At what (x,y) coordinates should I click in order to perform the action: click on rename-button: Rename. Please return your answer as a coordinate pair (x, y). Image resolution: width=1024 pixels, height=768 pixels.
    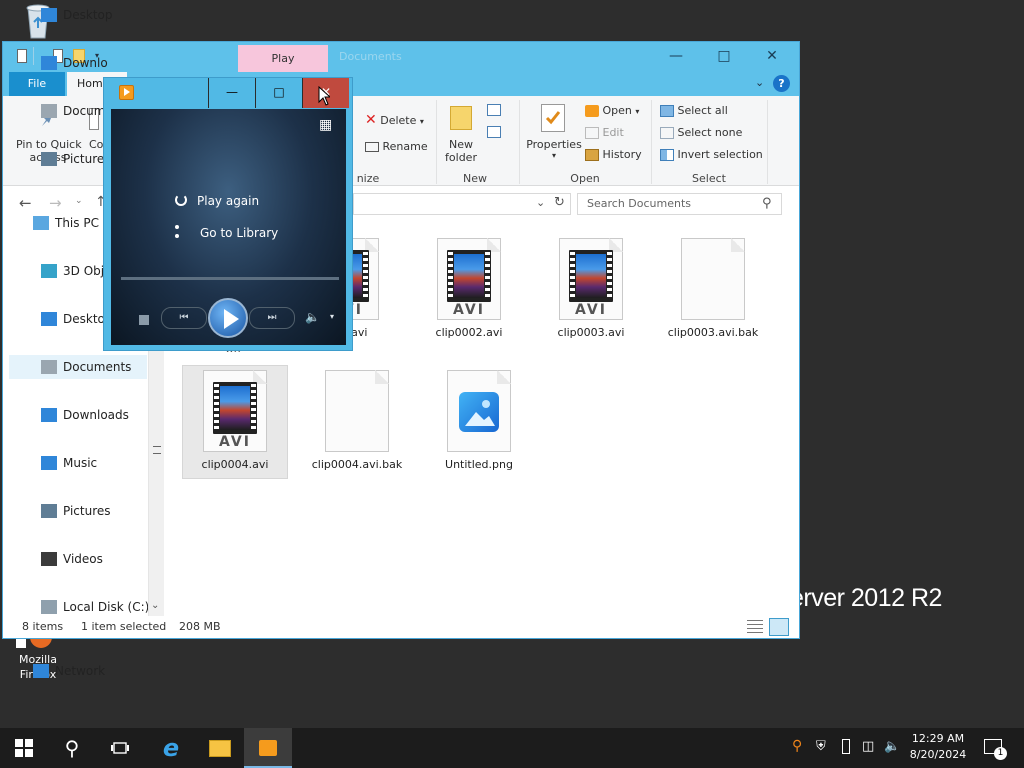
    Looking at the image, I should click on (396, 146).